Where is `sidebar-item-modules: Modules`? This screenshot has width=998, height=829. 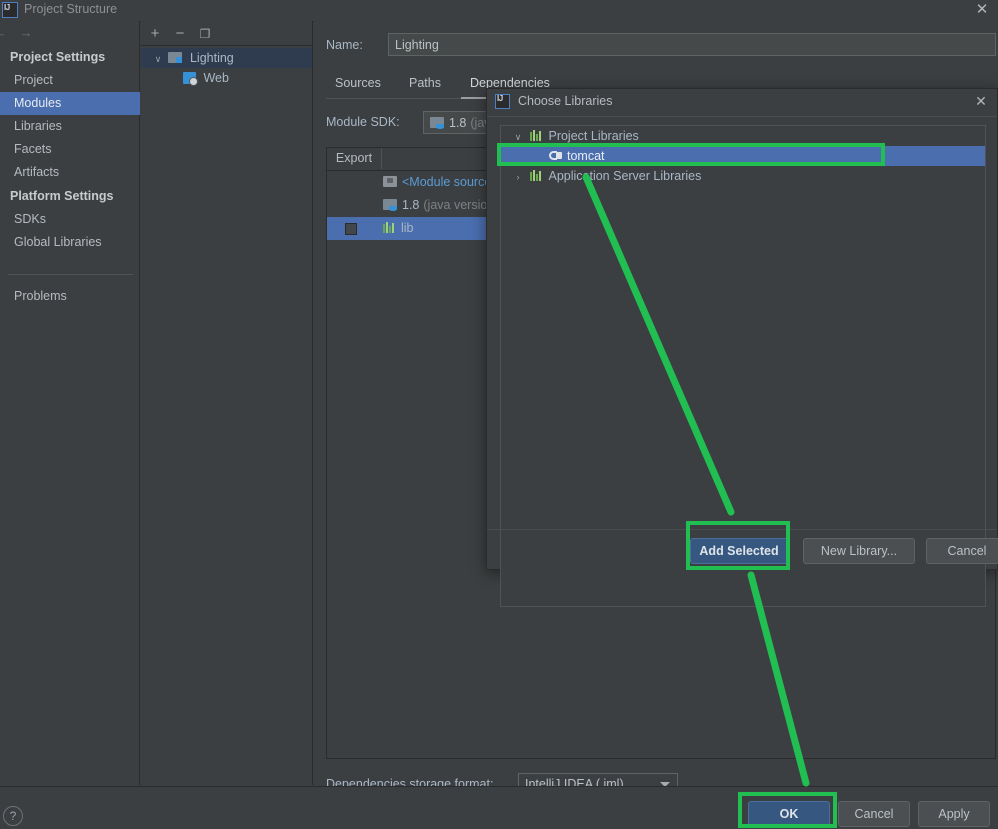 sidebar-item-modules: Modules is located at coordinates (70, 103).